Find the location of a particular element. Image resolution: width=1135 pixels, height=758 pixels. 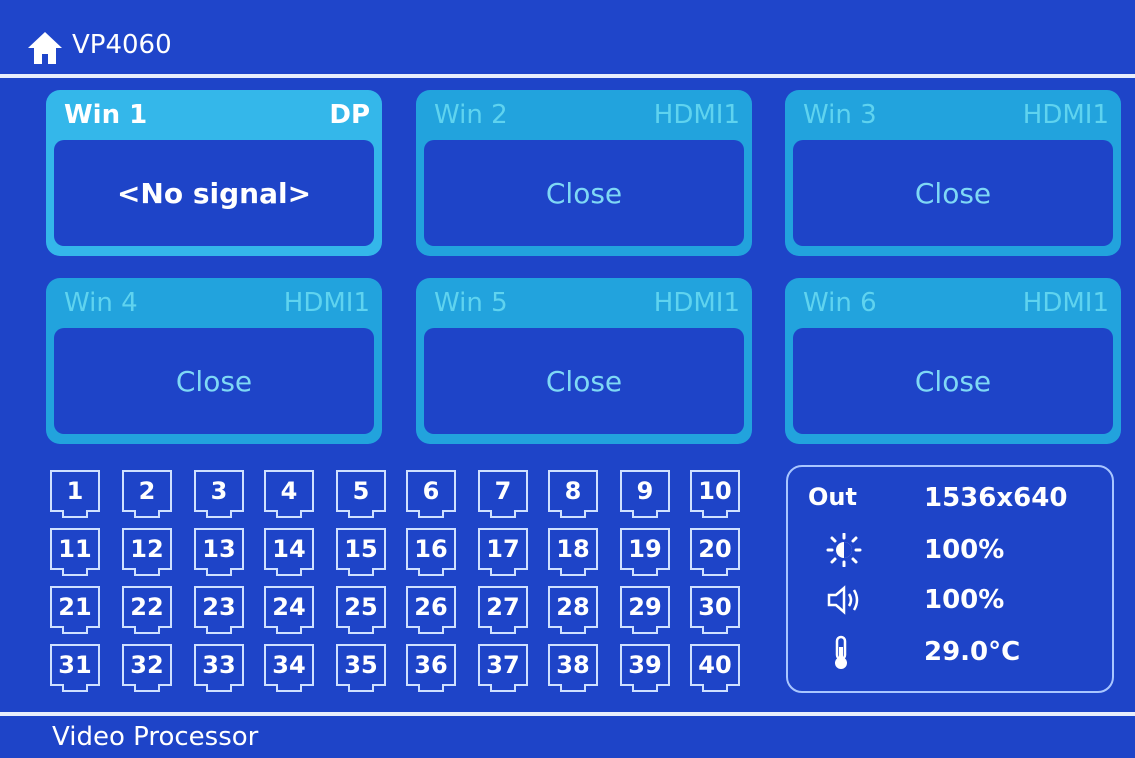

volume-icon is located at coordinates (843, 600).